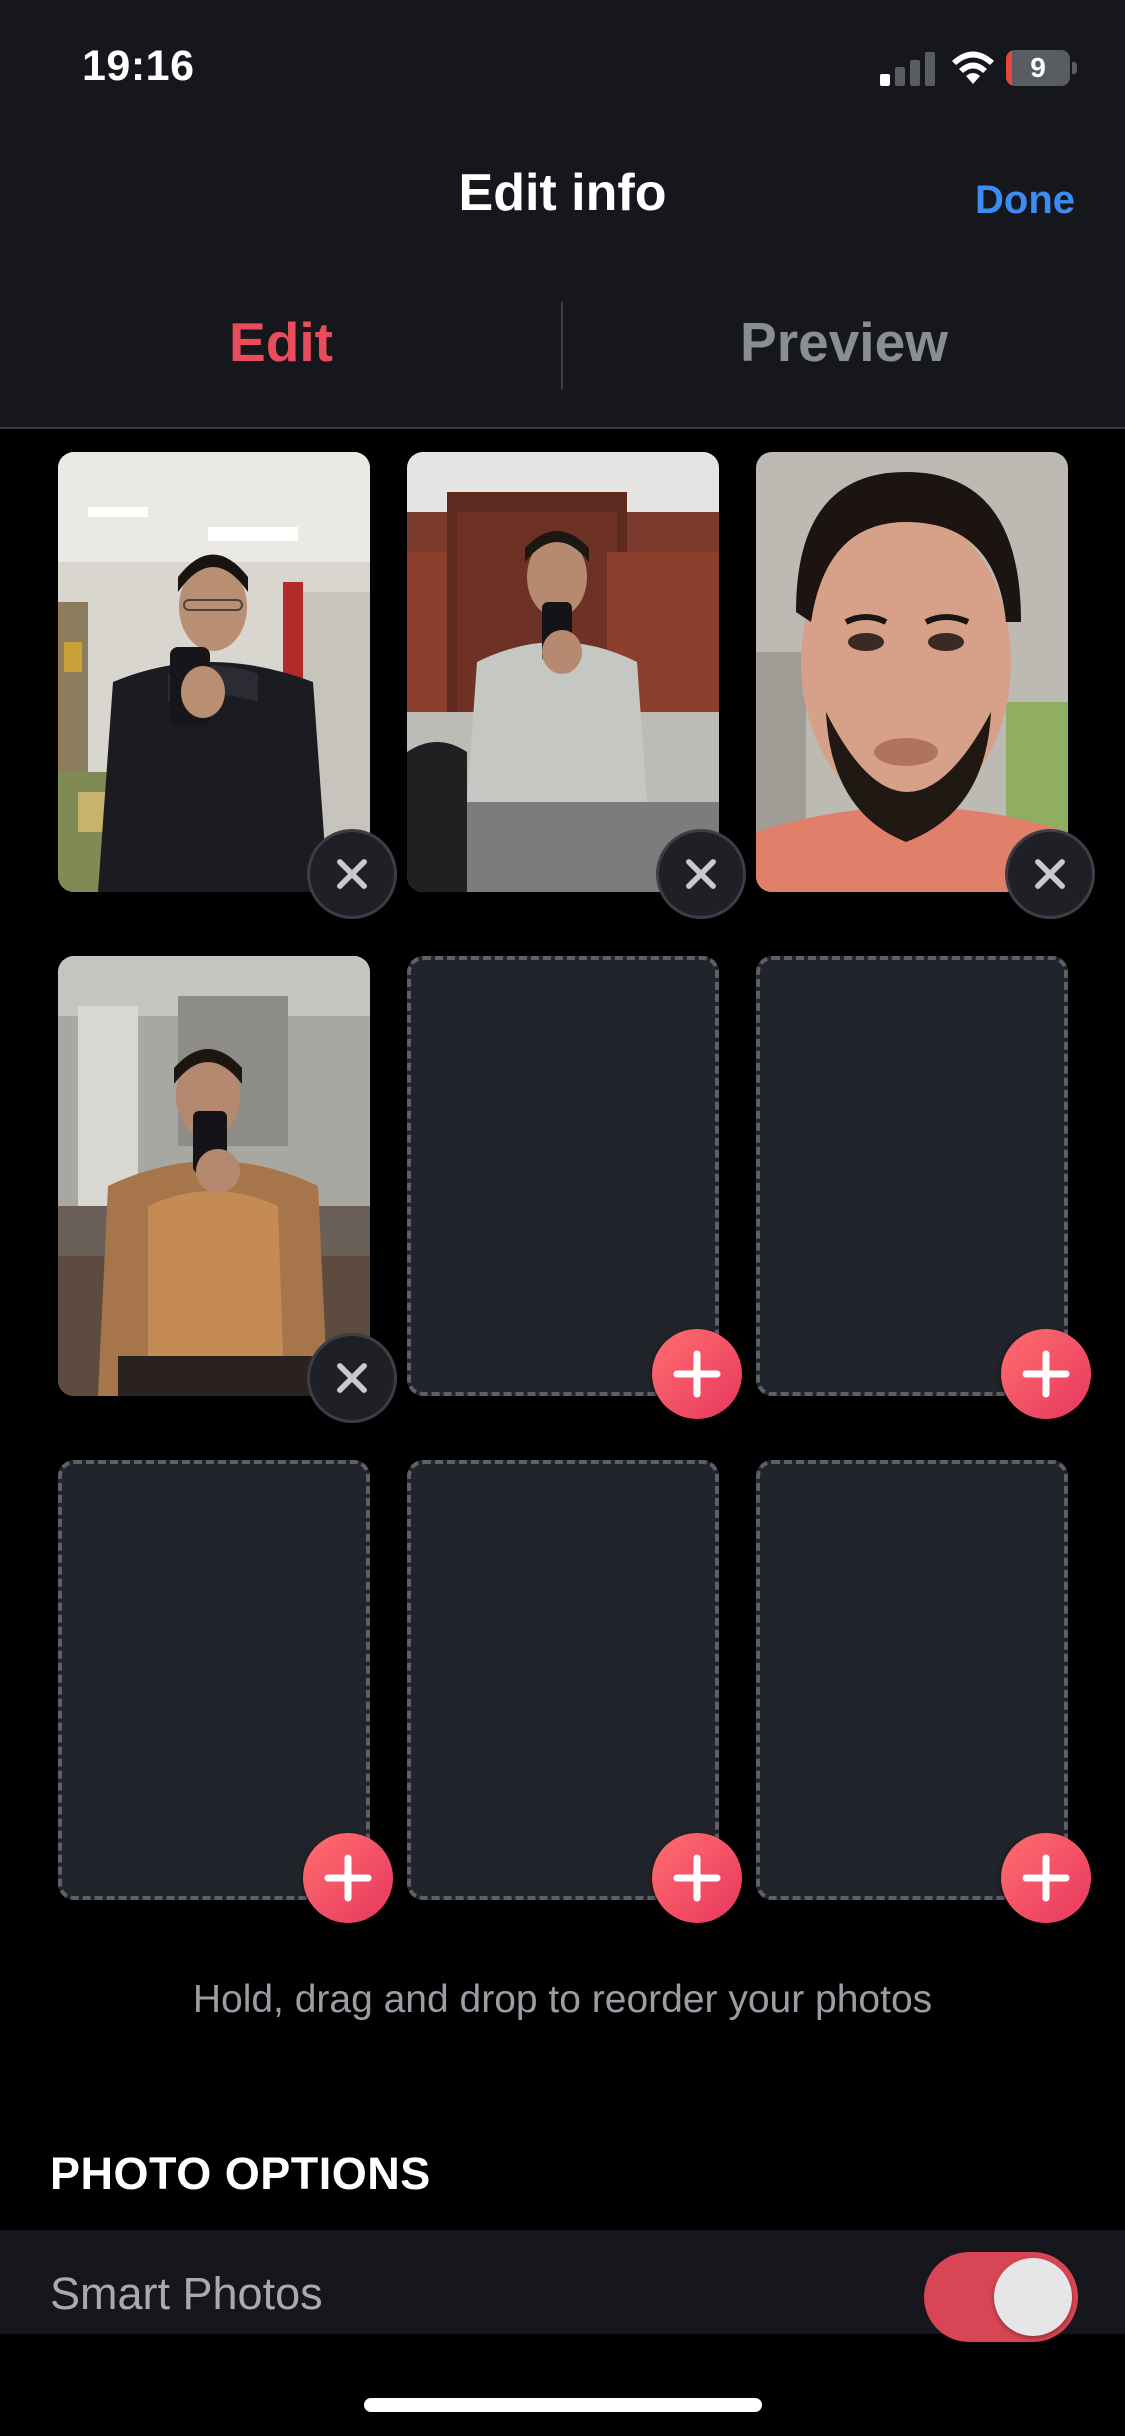  I want to click on page-title: Edit info, so click(562, 193).